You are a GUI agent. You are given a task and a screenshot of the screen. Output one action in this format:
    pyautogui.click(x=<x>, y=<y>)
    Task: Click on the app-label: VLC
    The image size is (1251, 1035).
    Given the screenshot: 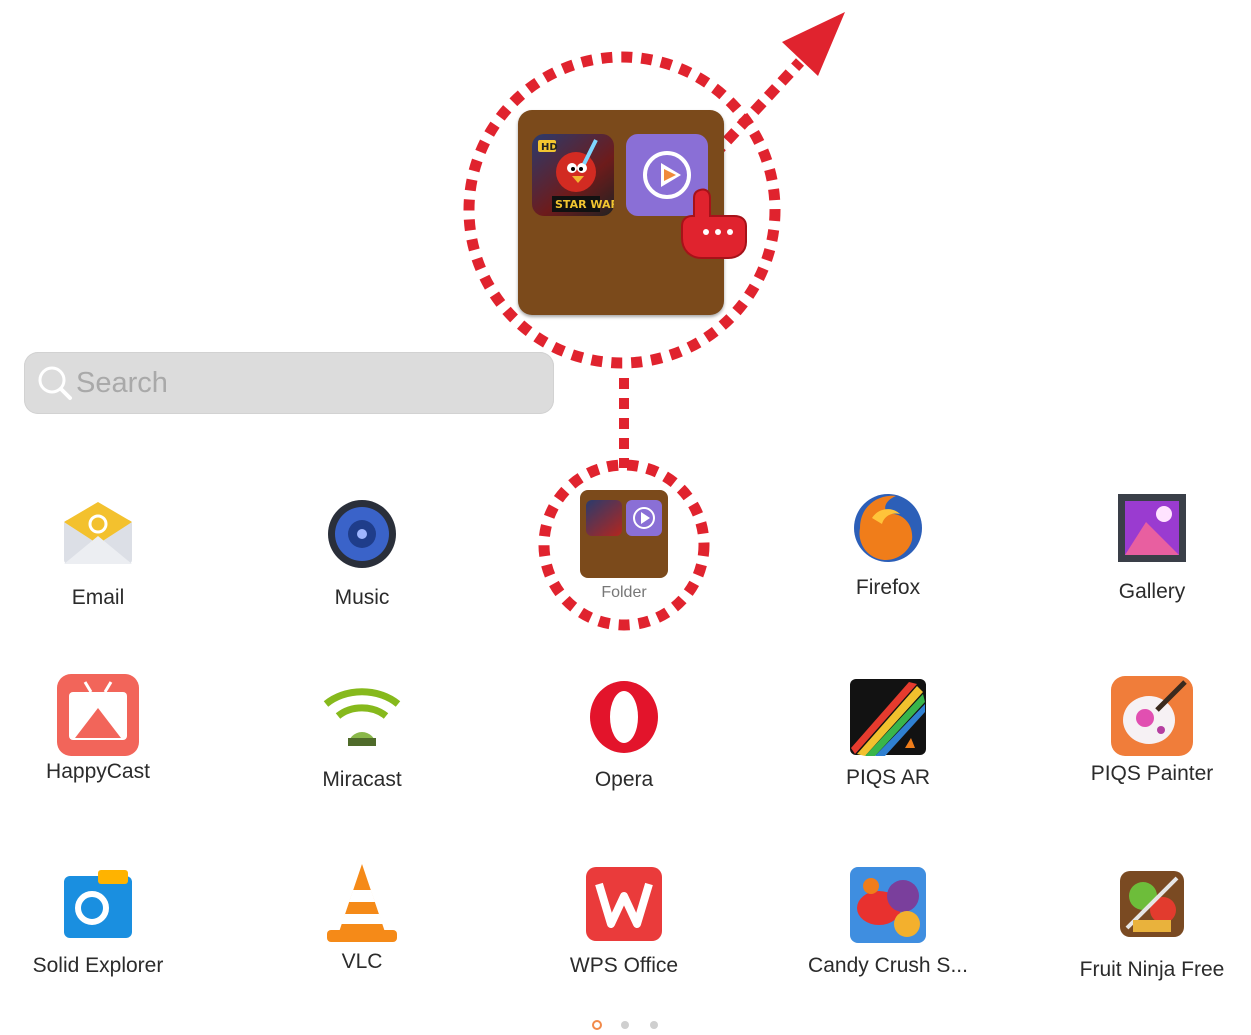 What is the action you would take?
    pyautogui.click(x=362, y=961)
    